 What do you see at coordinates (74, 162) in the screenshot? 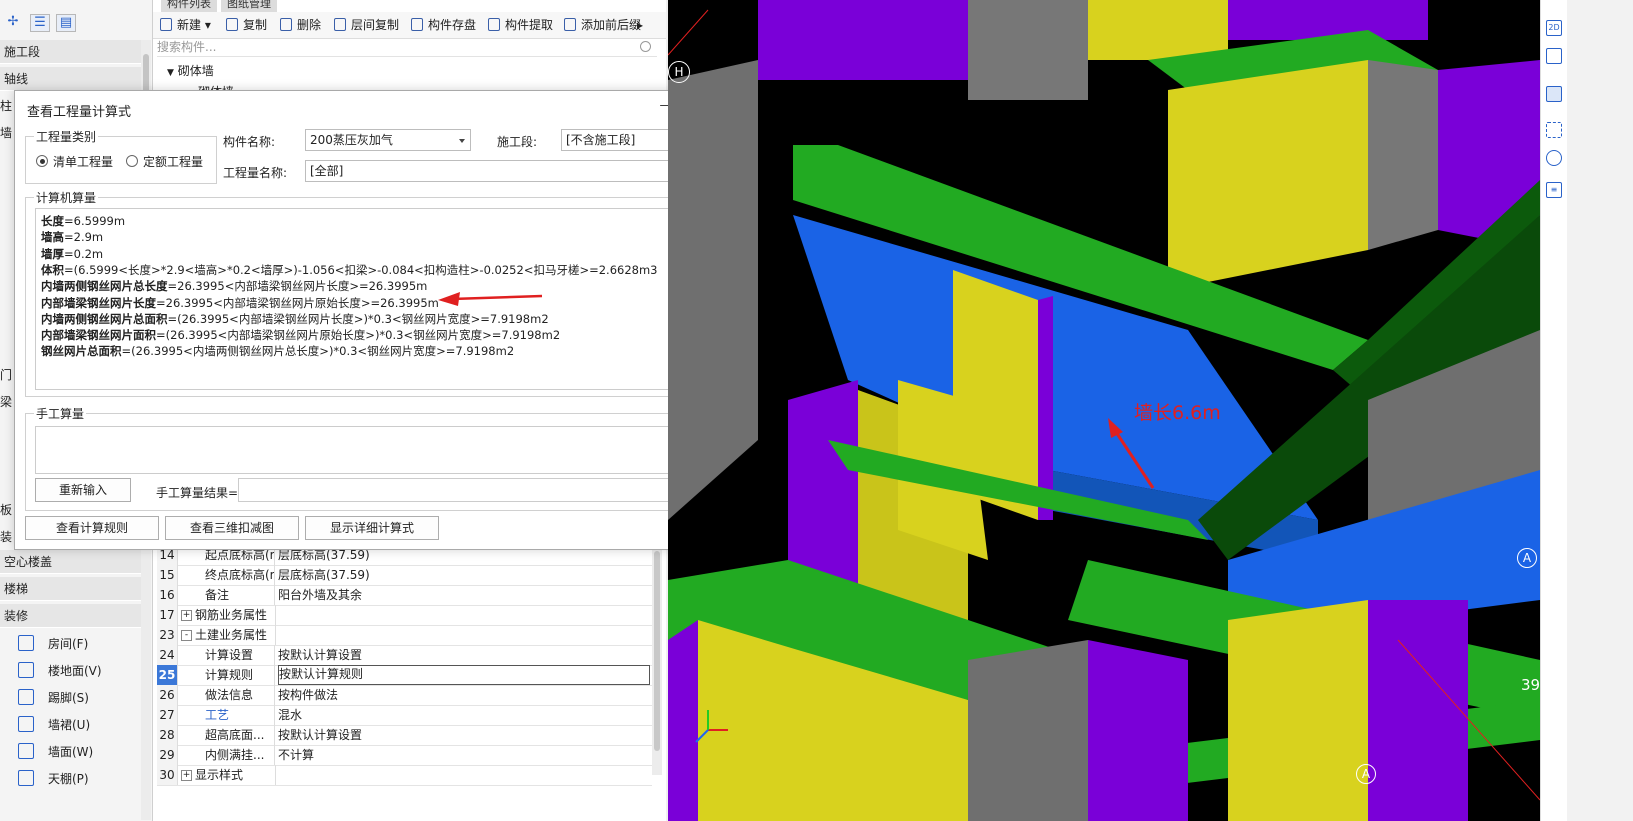
I see `radio-list-quantity: 清单工程量` at bounding box center [74, 162].